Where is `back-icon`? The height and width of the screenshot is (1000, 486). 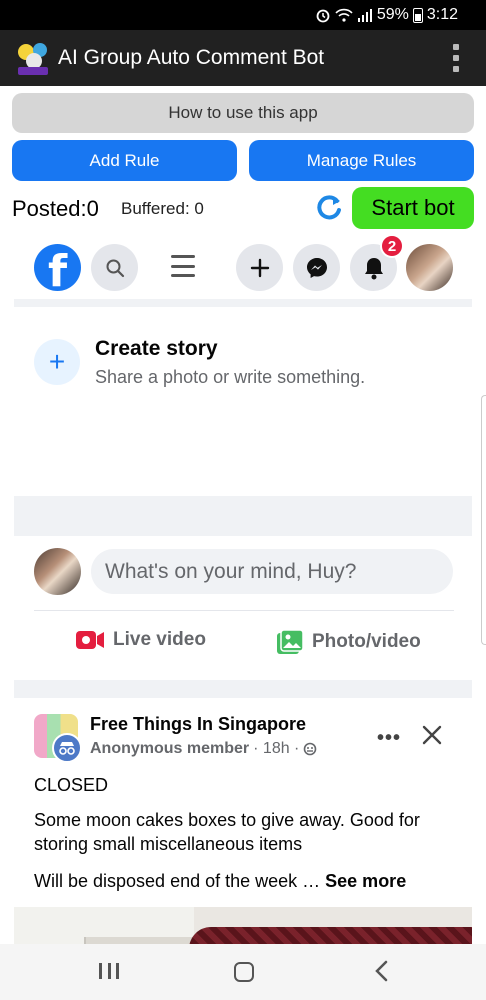
back-icon is located at coordinates (382, 971).